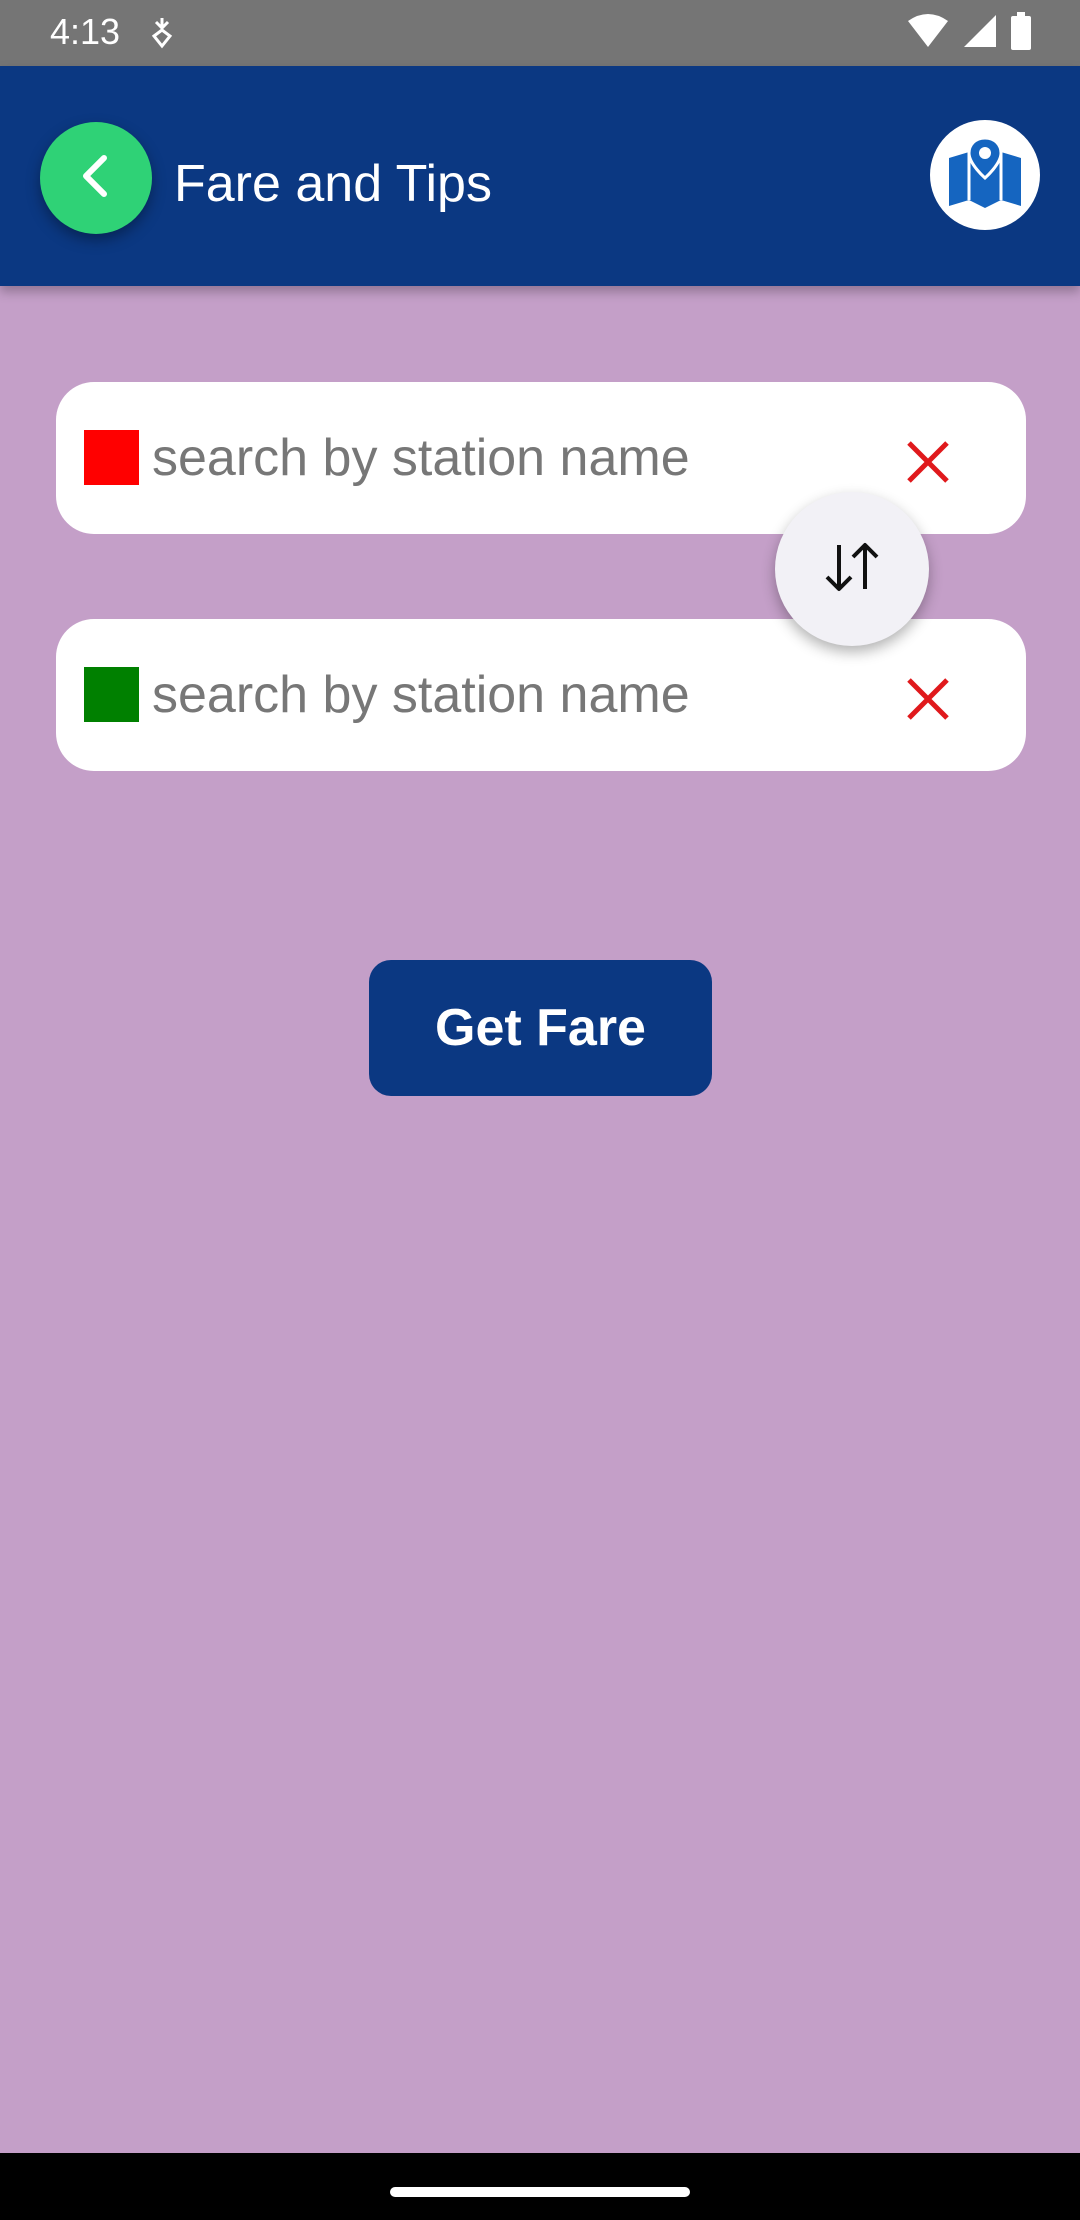 The height and width of the screenshot is (2220, 1080). I want to click on battery-icon, so click(1021, 33).